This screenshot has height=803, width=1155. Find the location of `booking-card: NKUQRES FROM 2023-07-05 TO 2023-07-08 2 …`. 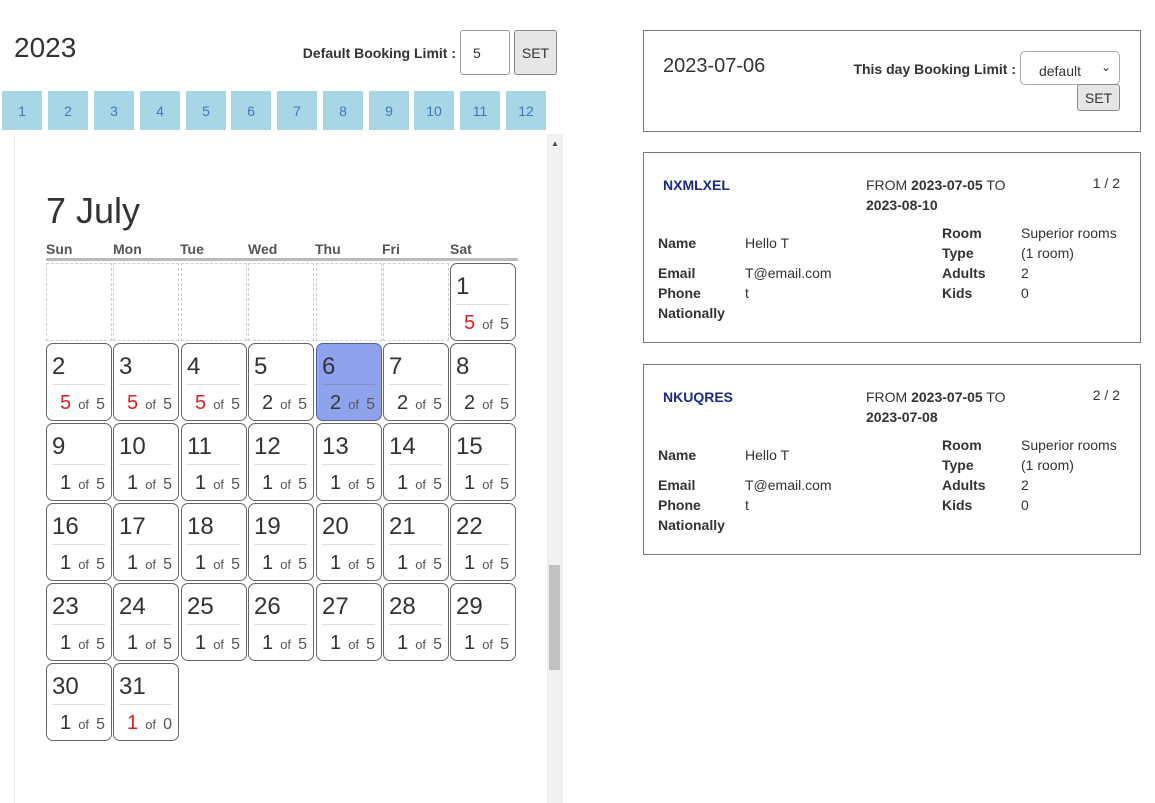

booking-card: NKUQRES FROM 2023-07-05 TO 2023-07-08 2 … is located at coordinates (892, 459).